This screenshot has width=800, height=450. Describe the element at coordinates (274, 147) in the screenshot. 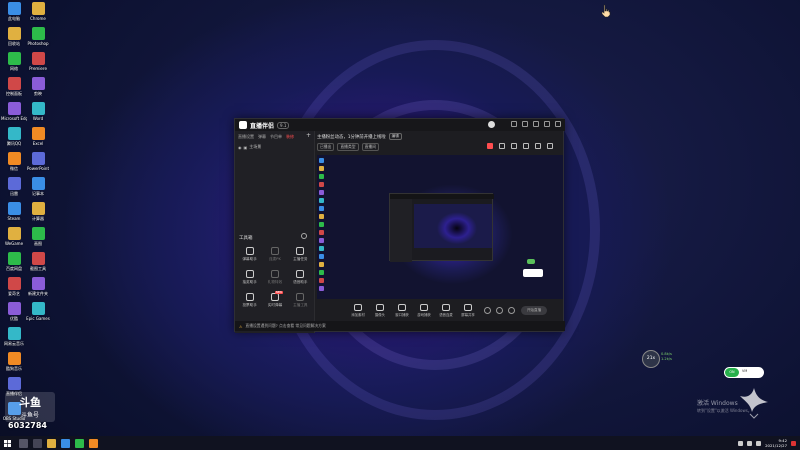

I see `scene-row: ◉ ▣ 主场景` at that location.